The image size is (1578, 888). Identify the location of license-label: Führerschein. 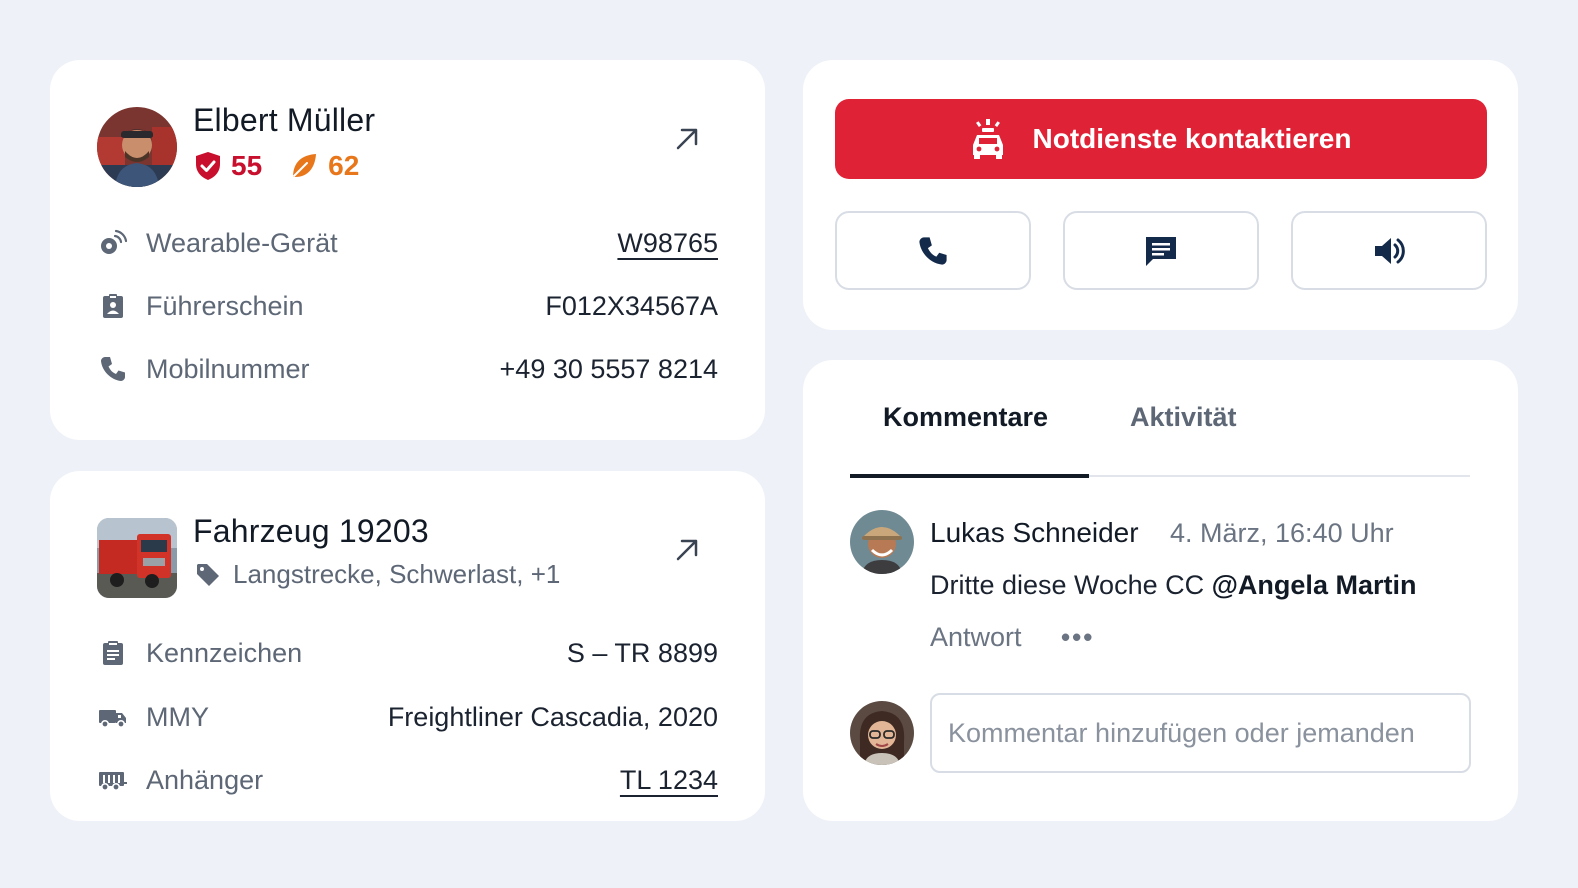
(225, 305).